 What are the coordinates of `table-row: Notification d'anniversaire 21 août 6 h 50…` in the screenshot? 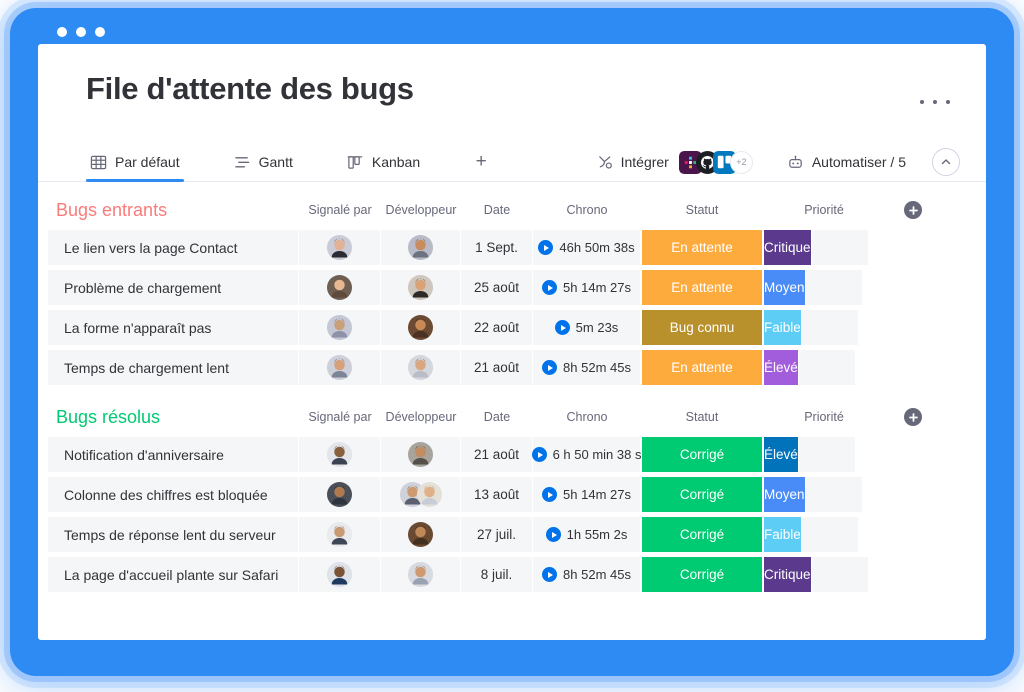 It's located at (512, 454).